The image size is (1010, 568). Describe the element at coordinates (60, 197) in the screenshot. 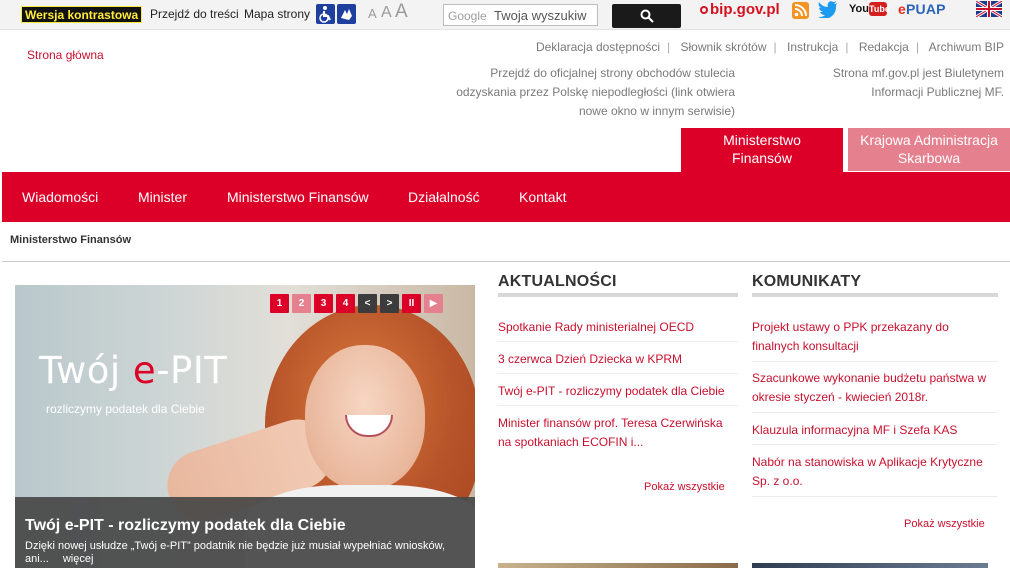

I see `nav-item-news: Wiadomości` at that location.